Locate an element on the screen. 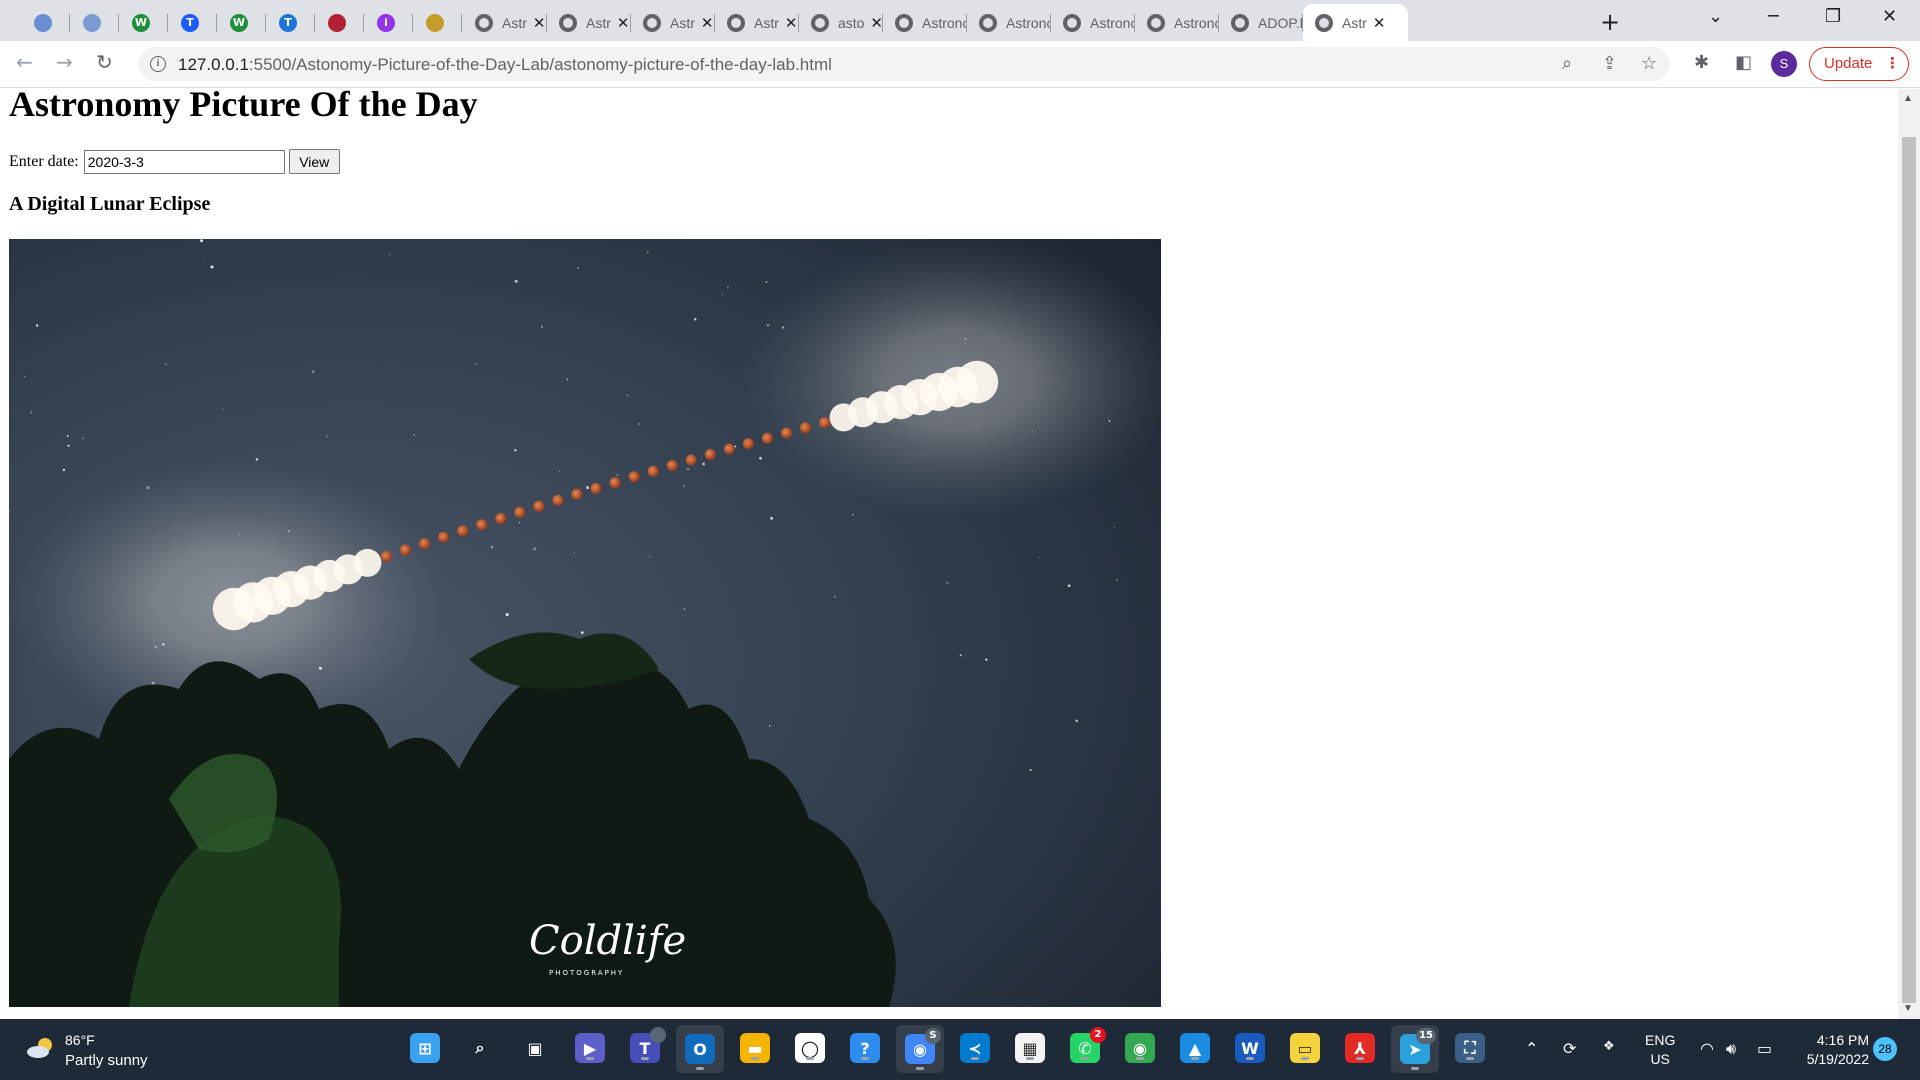  input-language: ENG US is located at coordinates (1660, 1050).